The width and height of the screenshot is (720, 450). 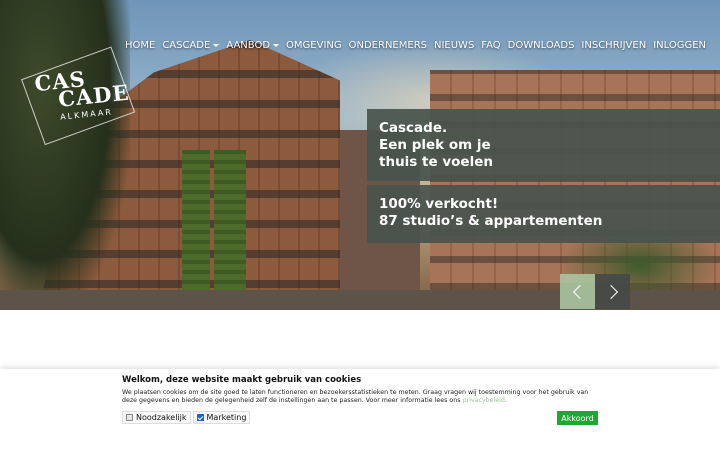 What do you see at coordinates (413, 128) in the screenshot?
I see `headline-line: Cascade.` at bounding box center [413, 128].